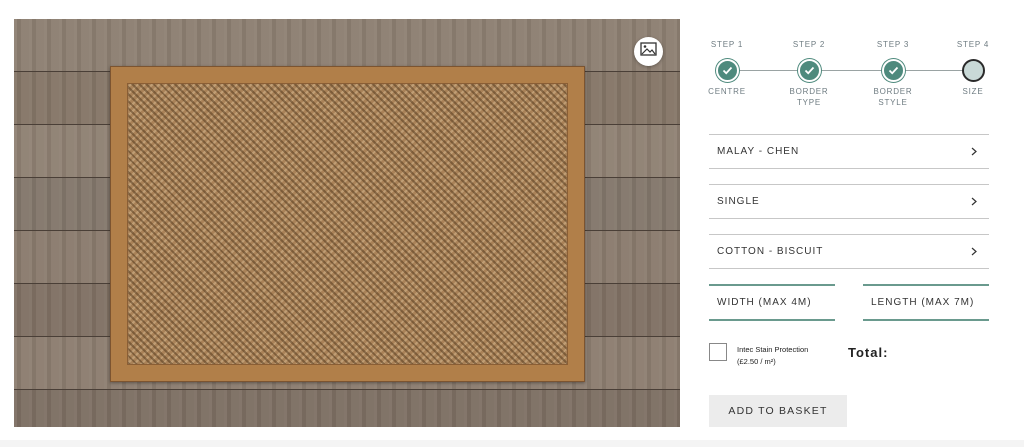  What do you see at coordinates (776, 302) in the screenshot?
I see `width-input` at bounding box center [776, 302].